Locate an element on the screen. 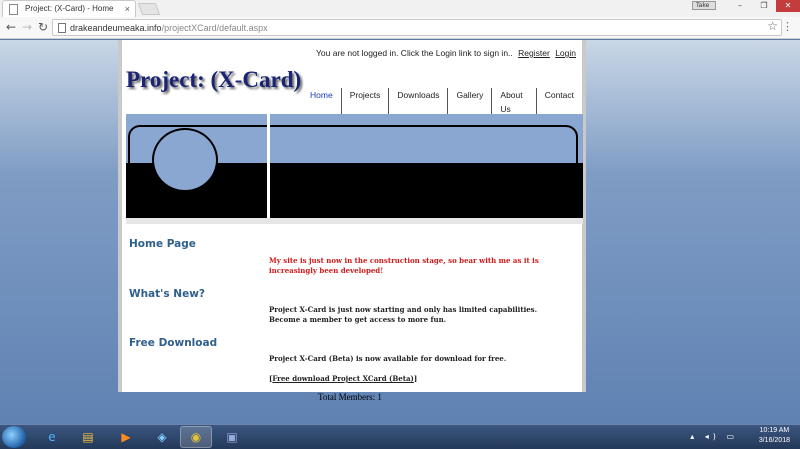 Image resolution: width=800 pixels, height=449 pixels. window-app-icon: ▣ is located at coordinates (232, 437).